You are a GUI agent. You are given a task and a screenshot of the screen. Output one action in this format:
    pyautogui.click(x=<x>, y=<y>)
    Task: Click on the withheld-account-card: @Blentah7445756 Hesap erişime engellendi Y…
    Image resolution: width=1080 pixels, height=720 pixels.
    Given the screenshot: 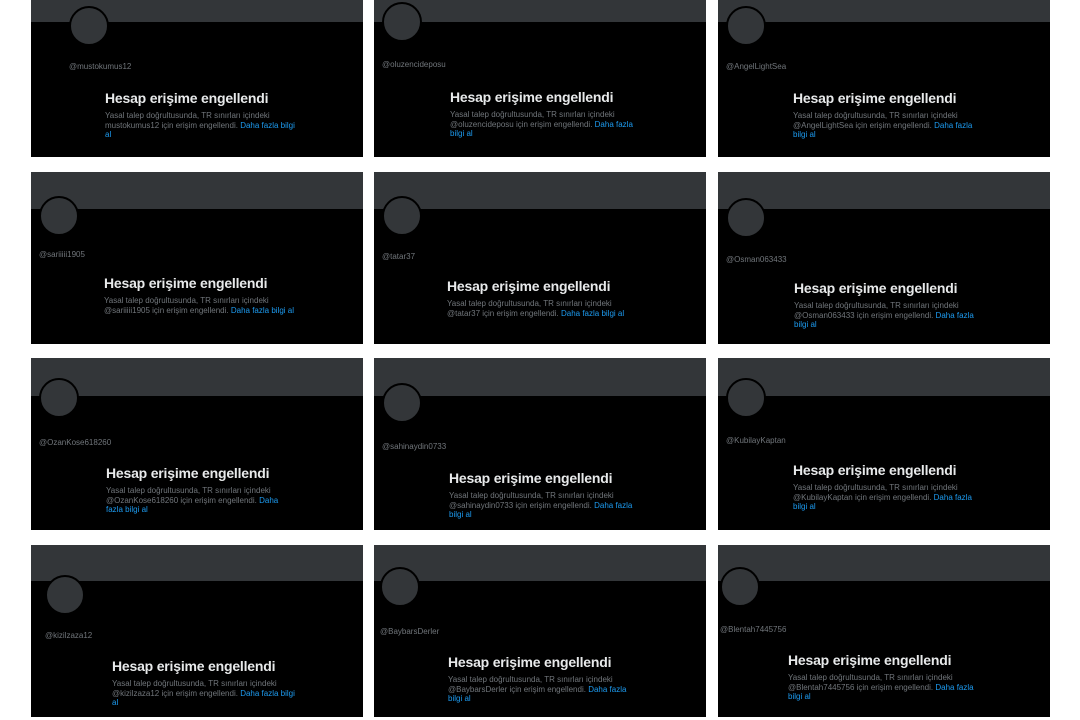 What is the action you would take?
    pyautogui.click(x=884, y=631)
    